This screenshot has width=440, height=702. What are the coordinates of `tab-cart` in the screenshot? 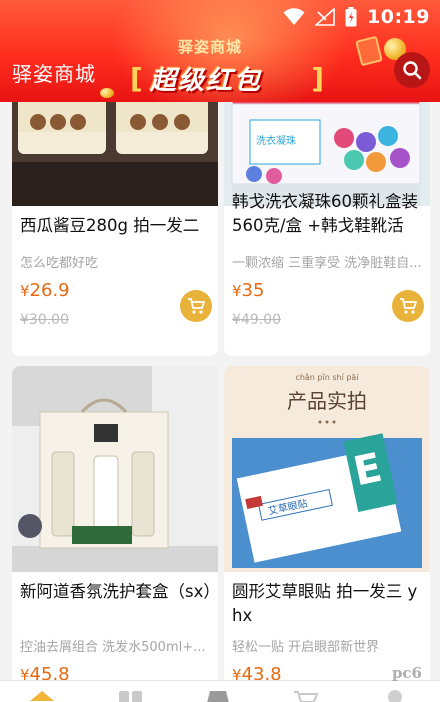 It's located at (306, 695).